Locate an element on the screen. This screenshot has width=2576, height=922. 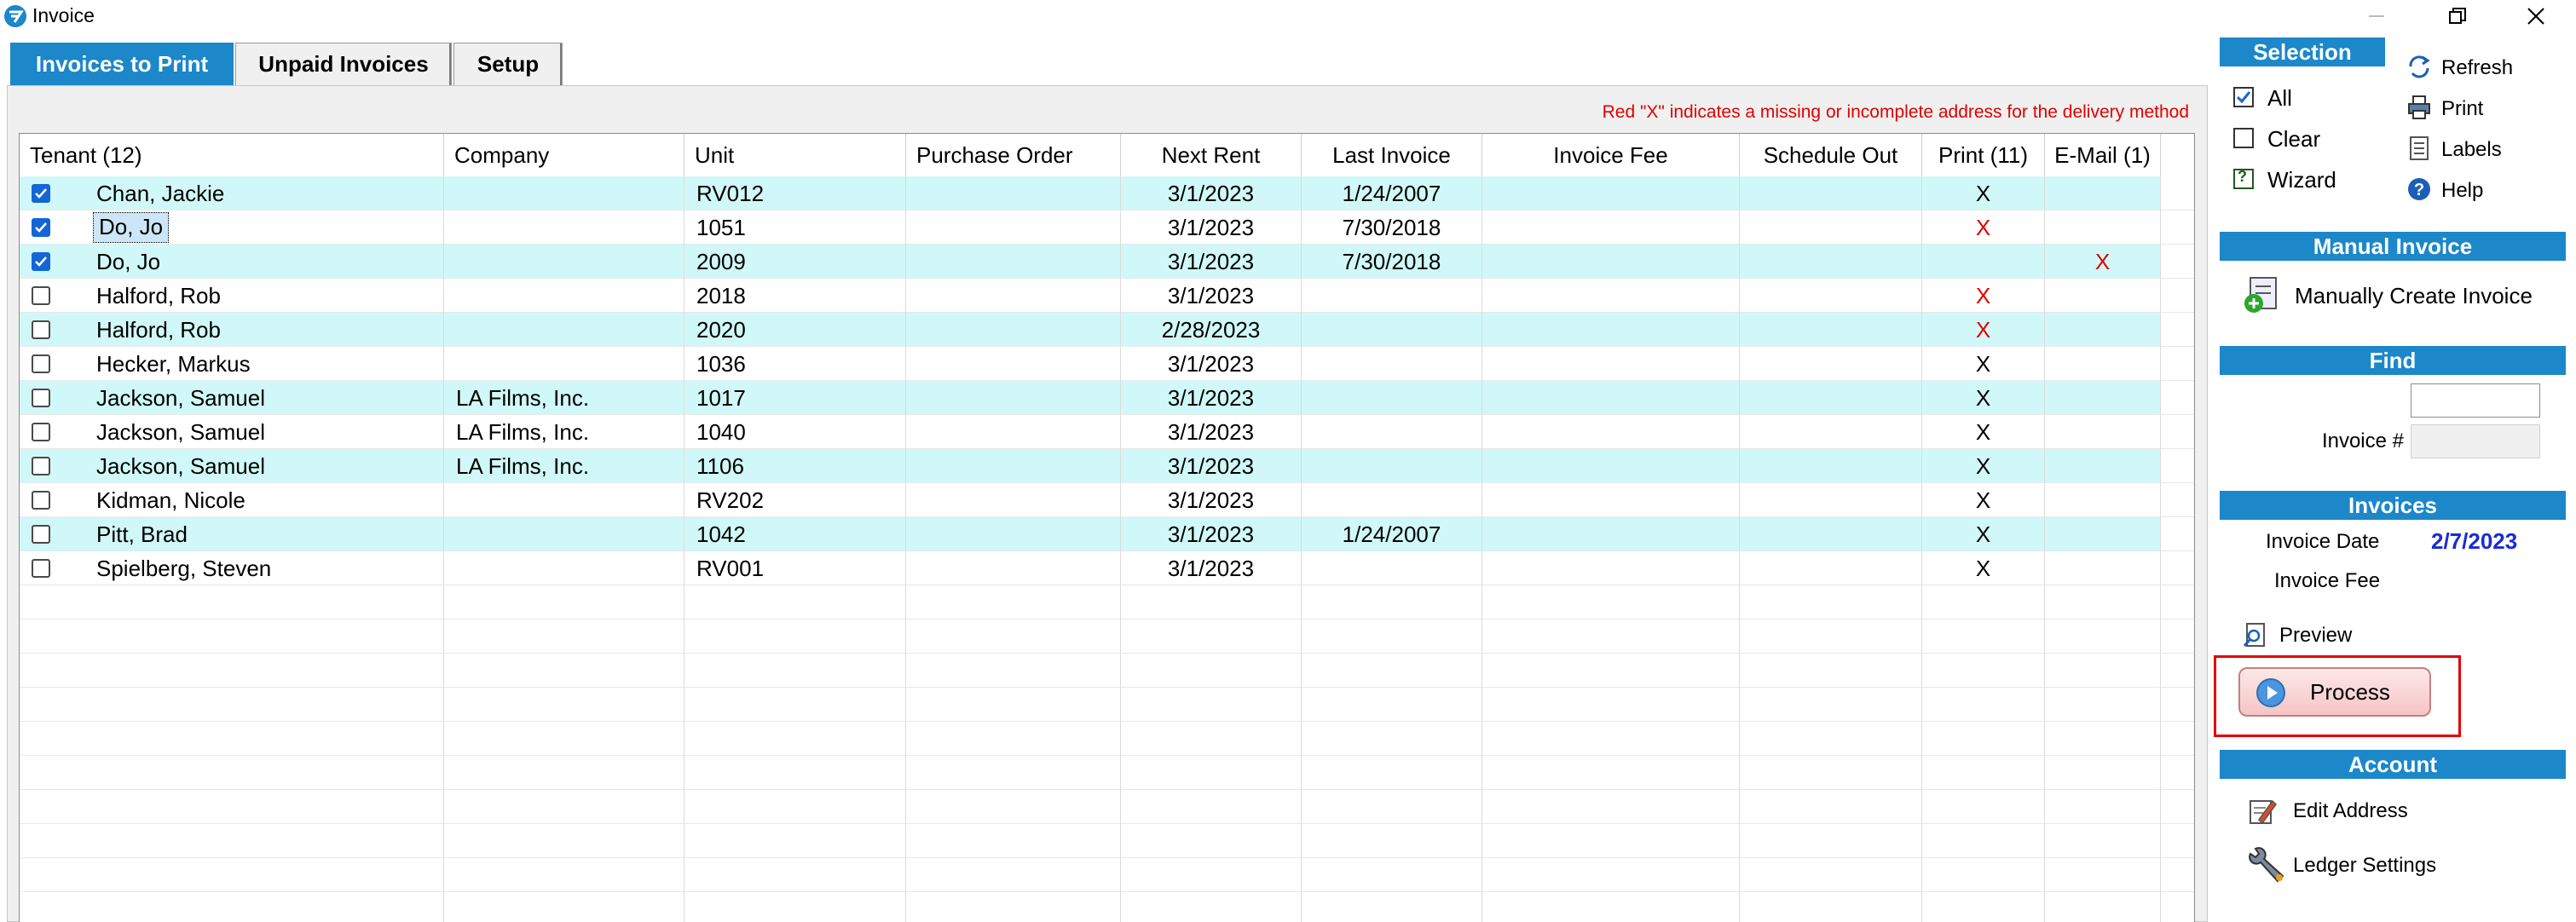
column-header-tenant: Tenant (12) is located at coordinates (232, 155).